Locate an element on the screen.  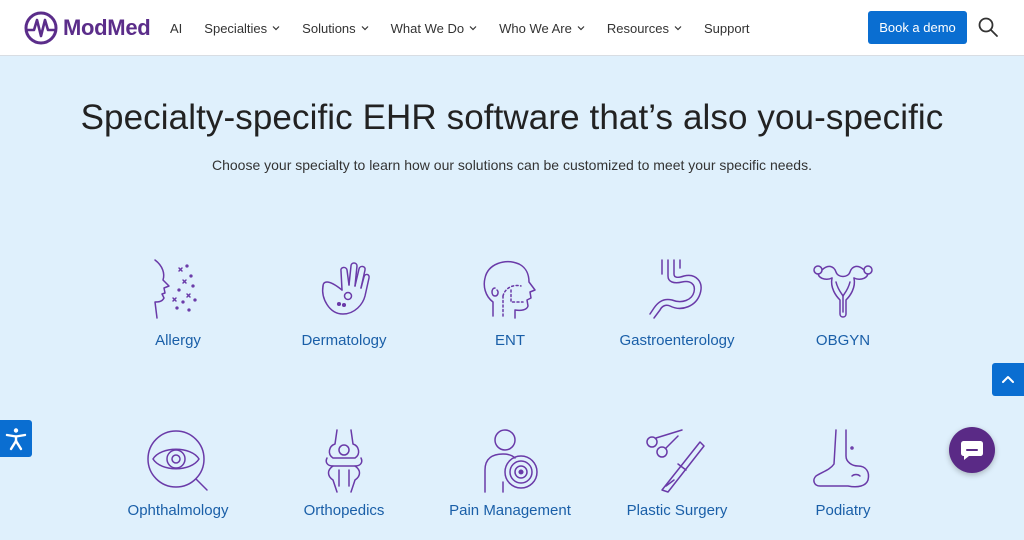
nav-label: Specialties is located at coordinates (236, 28).